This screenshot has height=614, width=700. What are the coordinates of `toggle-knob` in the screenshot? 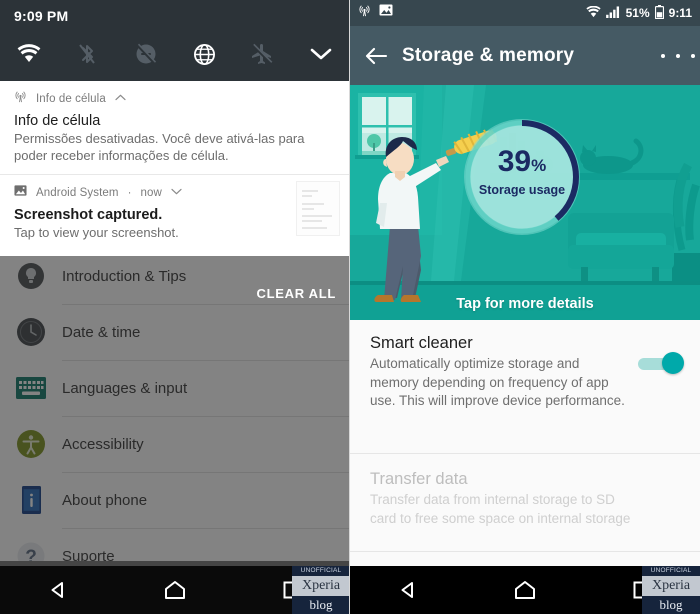 It's located at (673, 363).